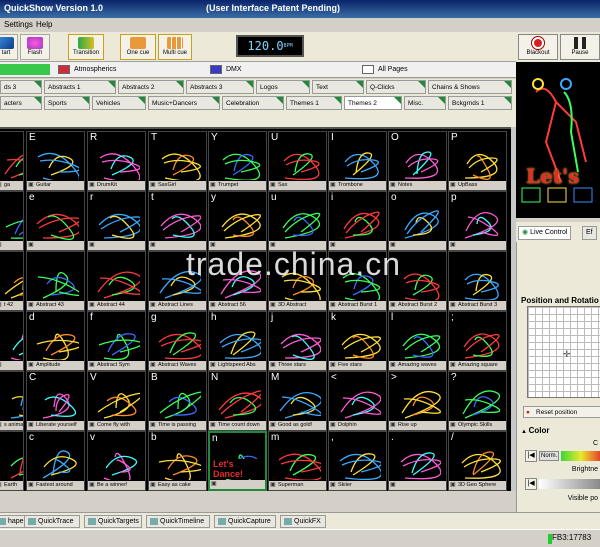 The height and width of the screenshot is (547, 600). What do you see at coordinates (55, 341) in the screenshot?
I see `cue-cell: d Amplitude` at bounding box center [55, 341].